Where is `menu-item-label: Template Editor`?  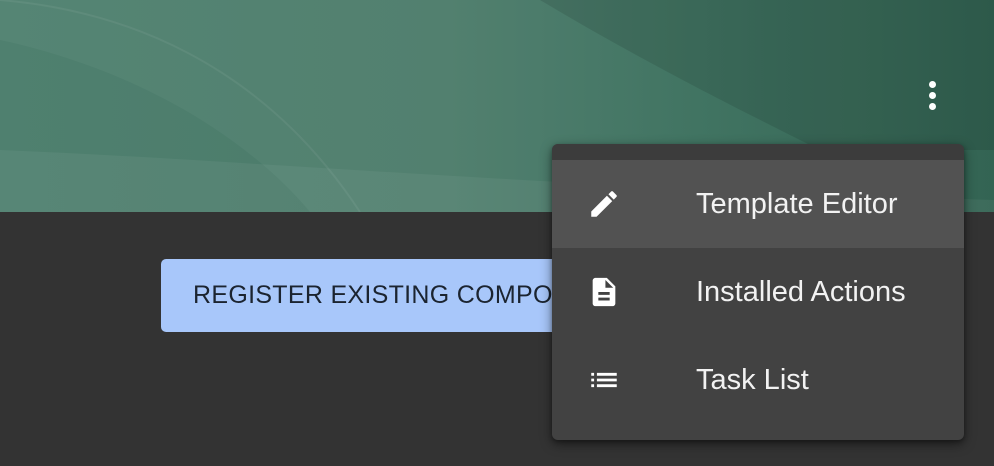 menu-item-label: Template Editor is located at coordinates (797, 203).